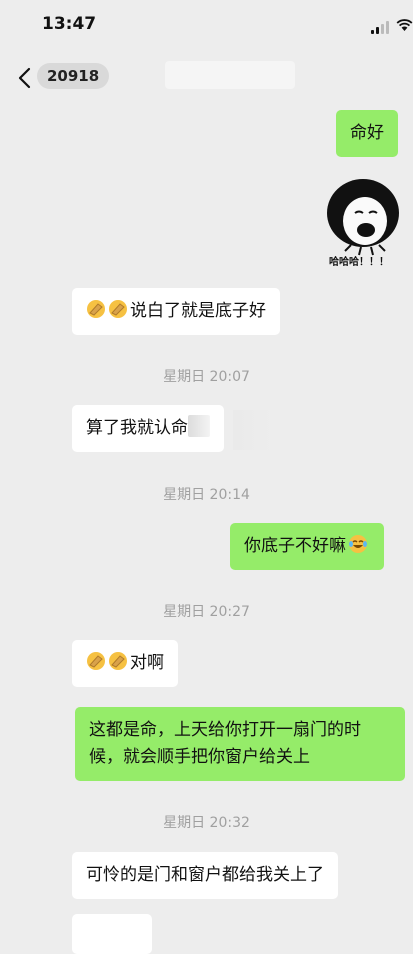  What do you see at coordinates (358, 544) in the screenshot?
I see `laugh-cry-emoji-icon` at bounding box center [358, 544].